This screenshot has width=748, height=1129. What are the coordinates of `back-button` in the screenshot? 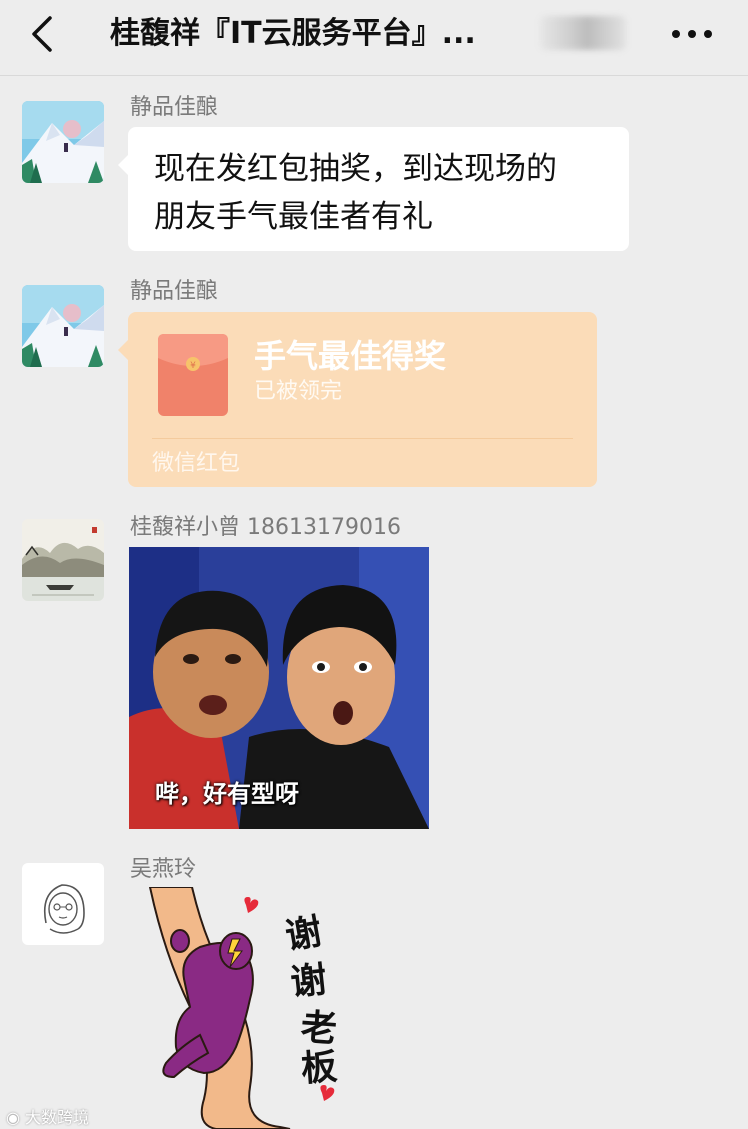 It's located at (44, 34).